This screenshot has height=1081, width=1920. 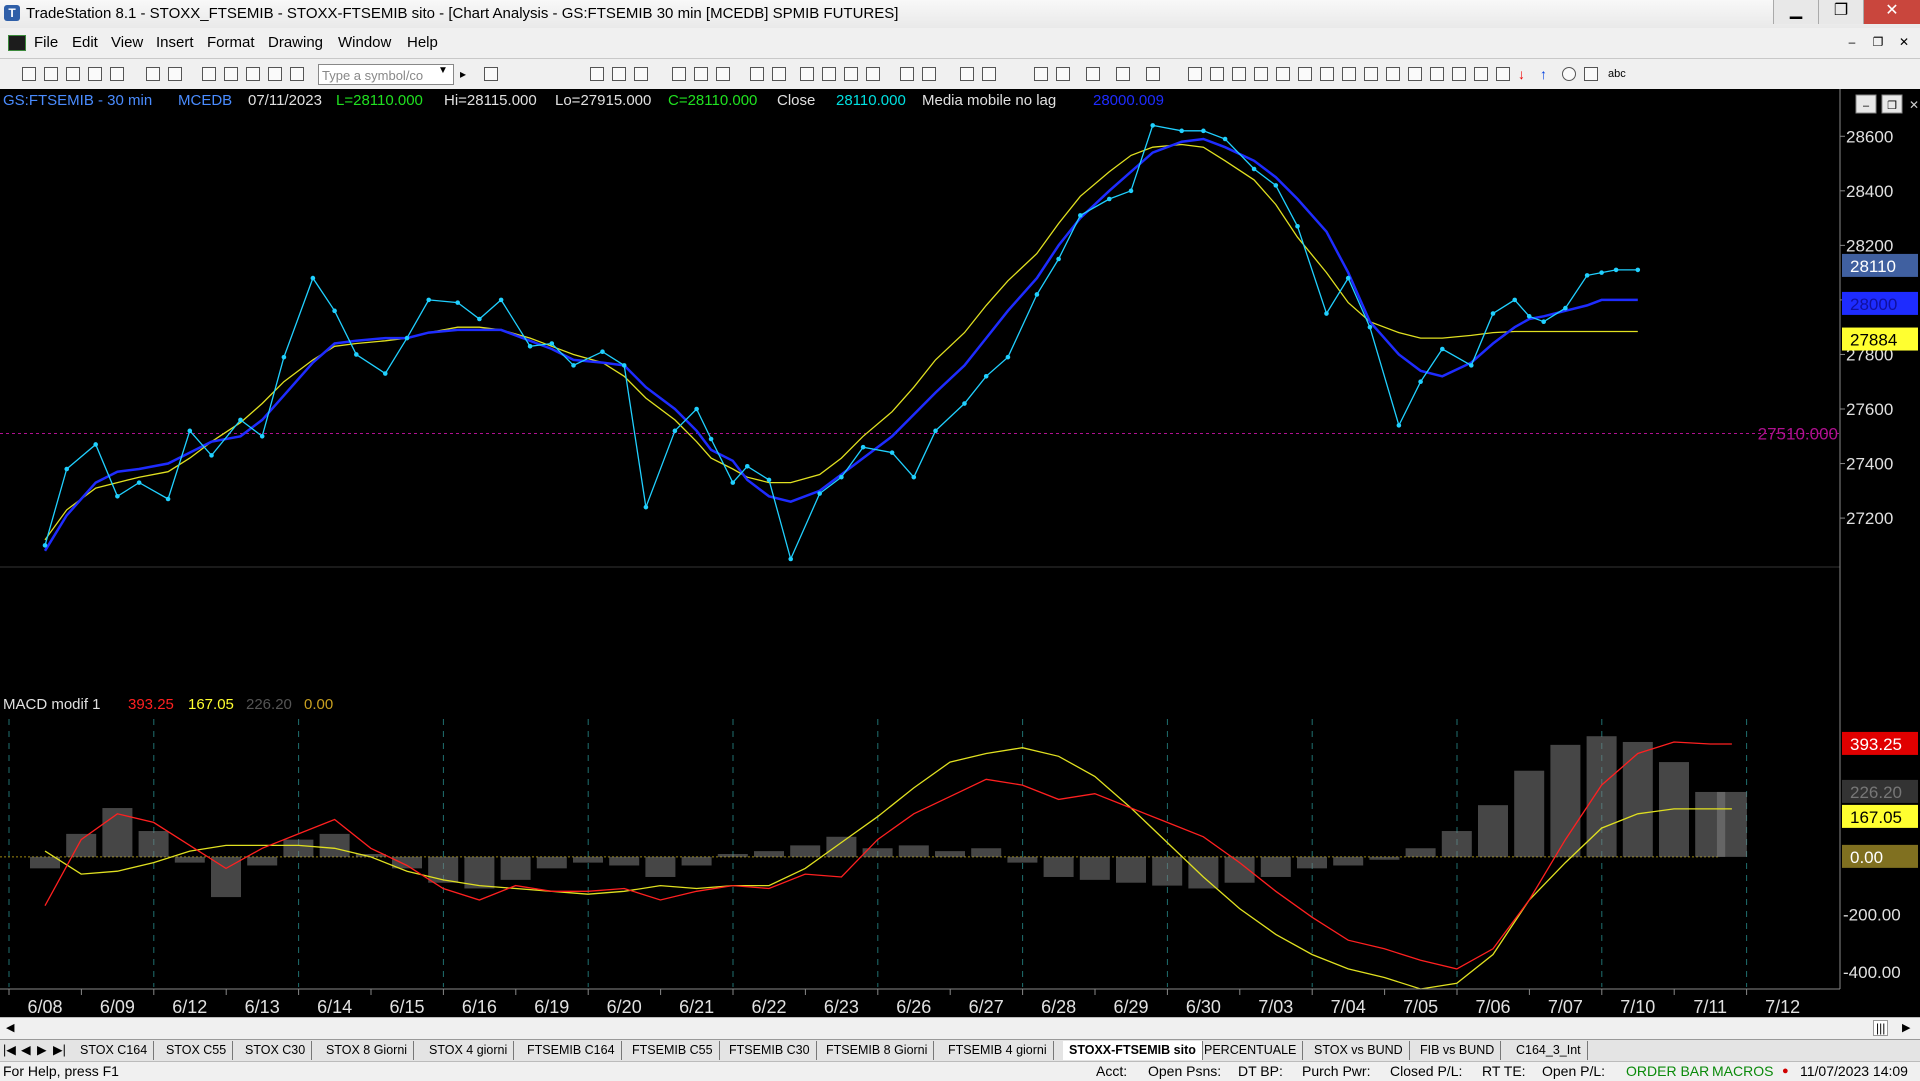 I want to click on scroll-thumb: |||, so click(x=1881, y=1028).